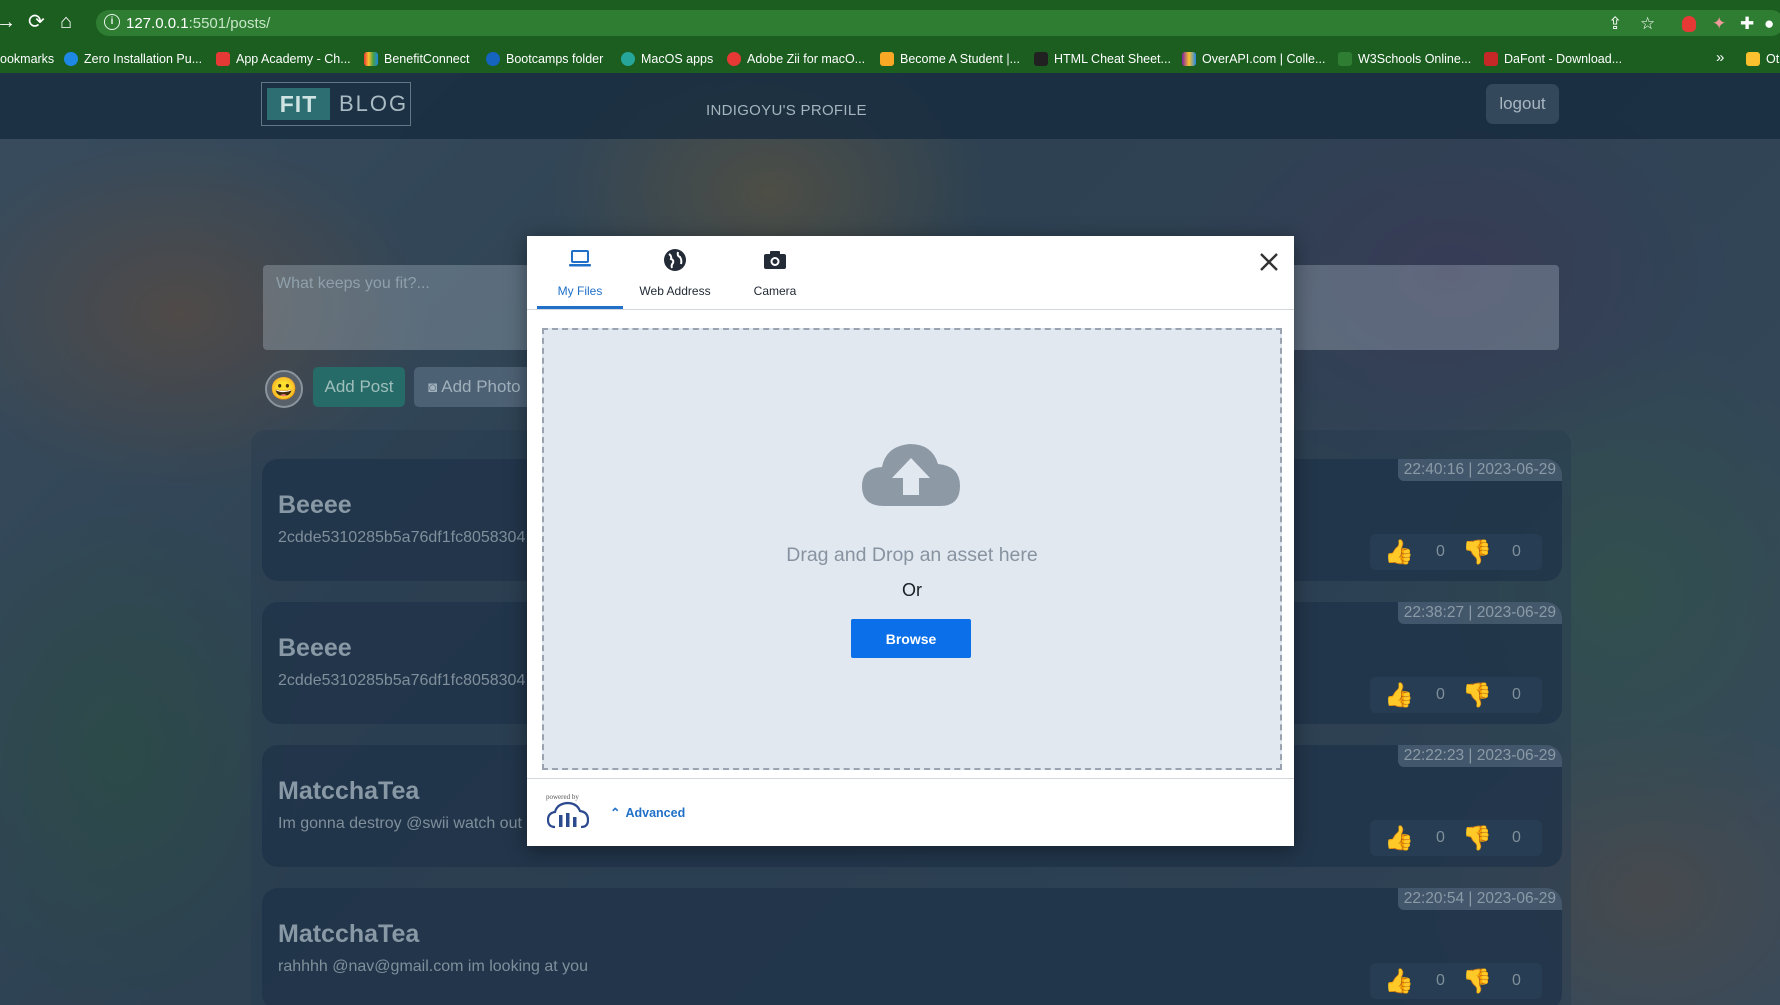 The width and height of the screenshot is (1780, 1005). I want to click on tab-label: Camera, so click(775, 291).